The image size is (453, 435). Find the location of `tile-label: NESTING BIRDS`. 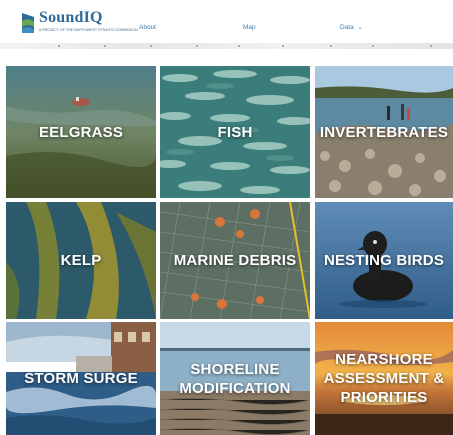

tile-label: NESTING BIRDS is located at coordinates (384, 260).